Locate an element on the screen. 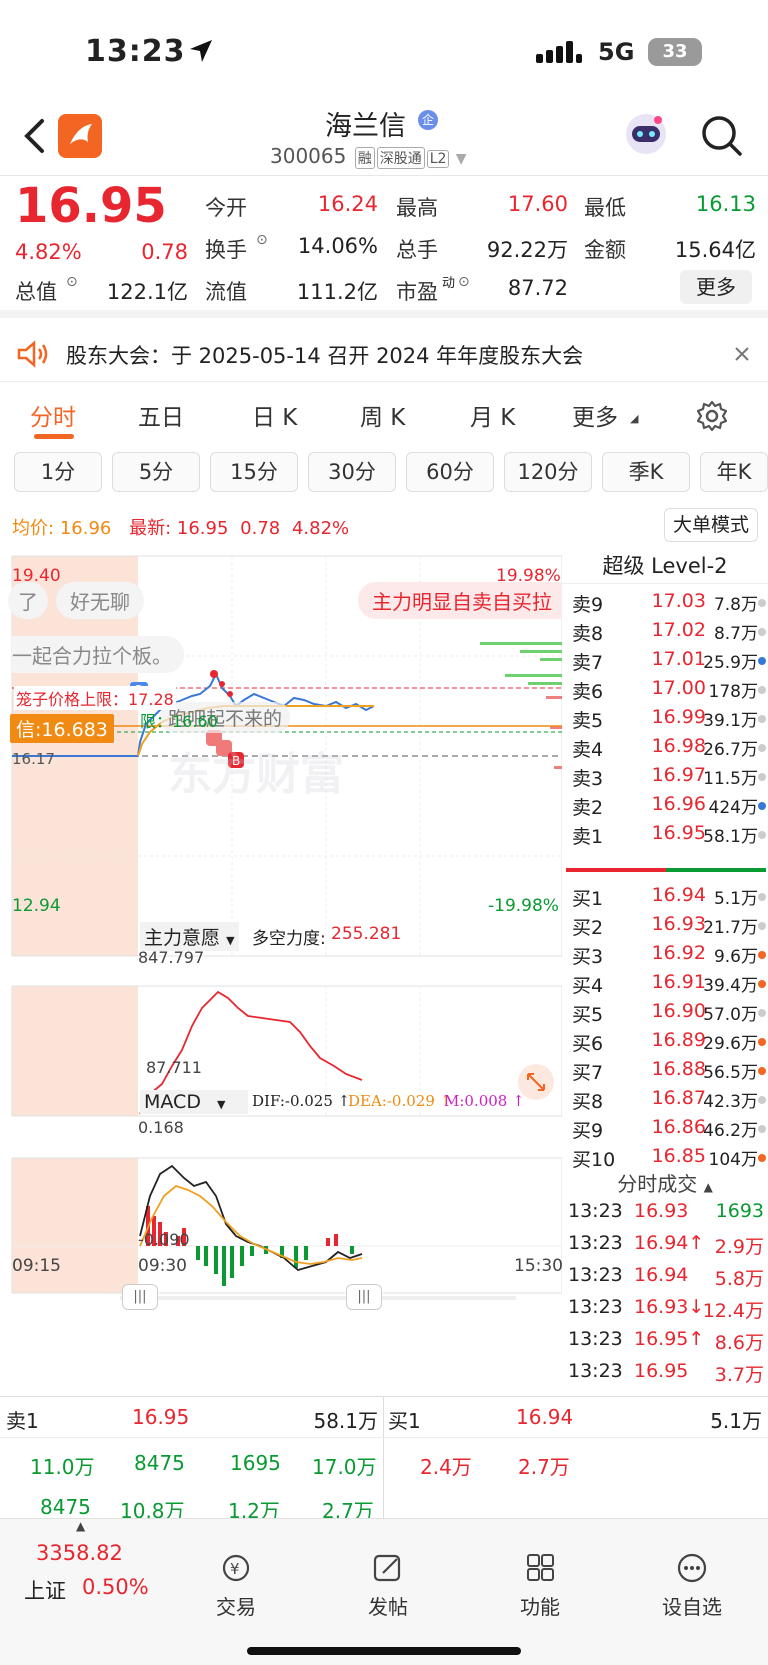 This screenshot has height=1665, width=768. search-icon is located at coordinates (722, 136).